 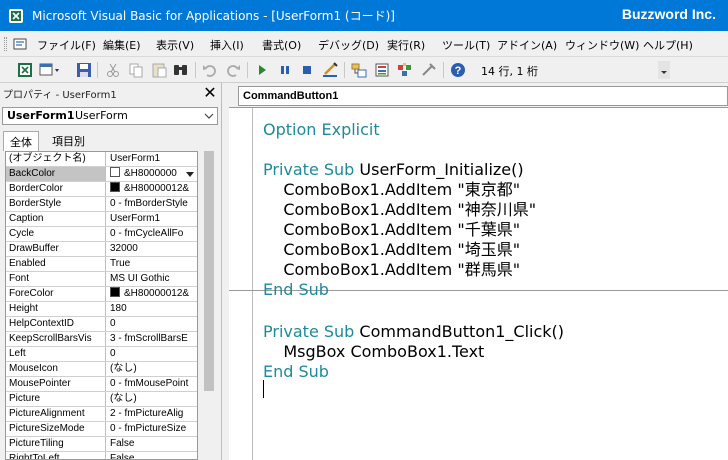 What do you see at coordinates (101, 384) in the screenshot?
I see `property-row: MousePointer 0 - fmMousePoint` at bounding box center [101, 384].